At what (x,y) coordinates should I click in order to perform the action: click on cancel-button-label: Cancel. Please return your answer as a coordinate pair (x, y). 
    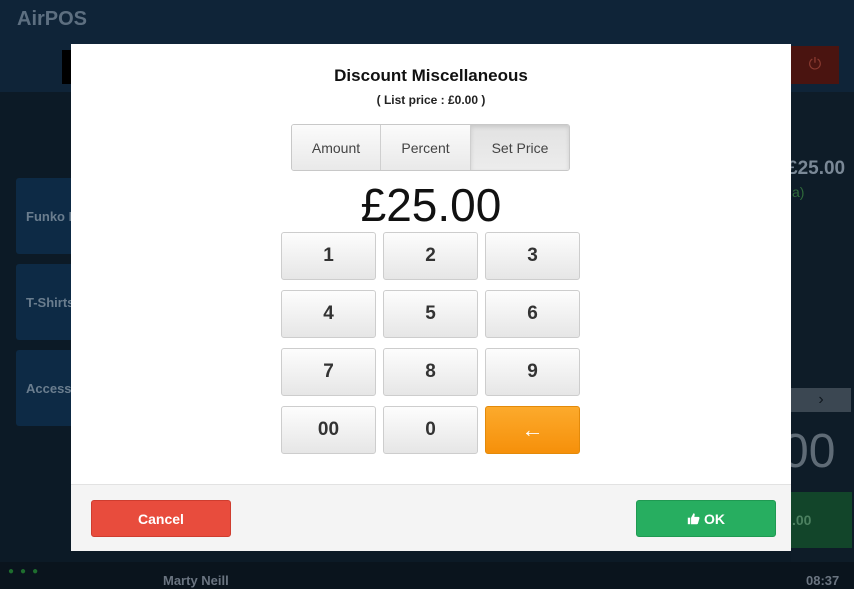
    Looking at the image, I should click on (161, 518).